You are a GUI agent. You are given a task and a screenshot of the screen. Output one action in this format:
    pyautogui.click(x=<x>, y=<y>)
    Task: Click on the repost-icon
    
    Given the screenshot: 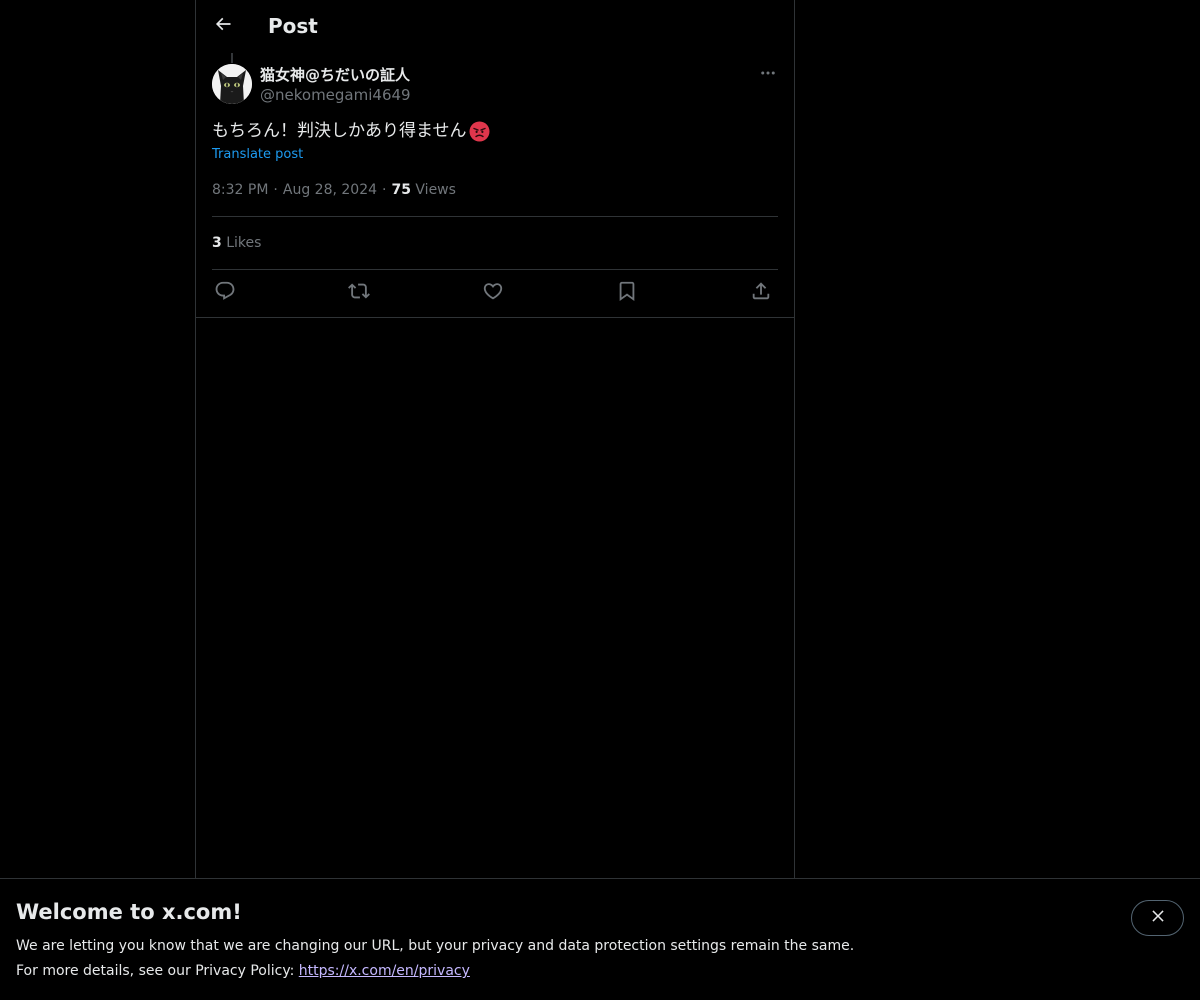 What is the action you would take?
    pyautogui.click(x=359, y=293)
    